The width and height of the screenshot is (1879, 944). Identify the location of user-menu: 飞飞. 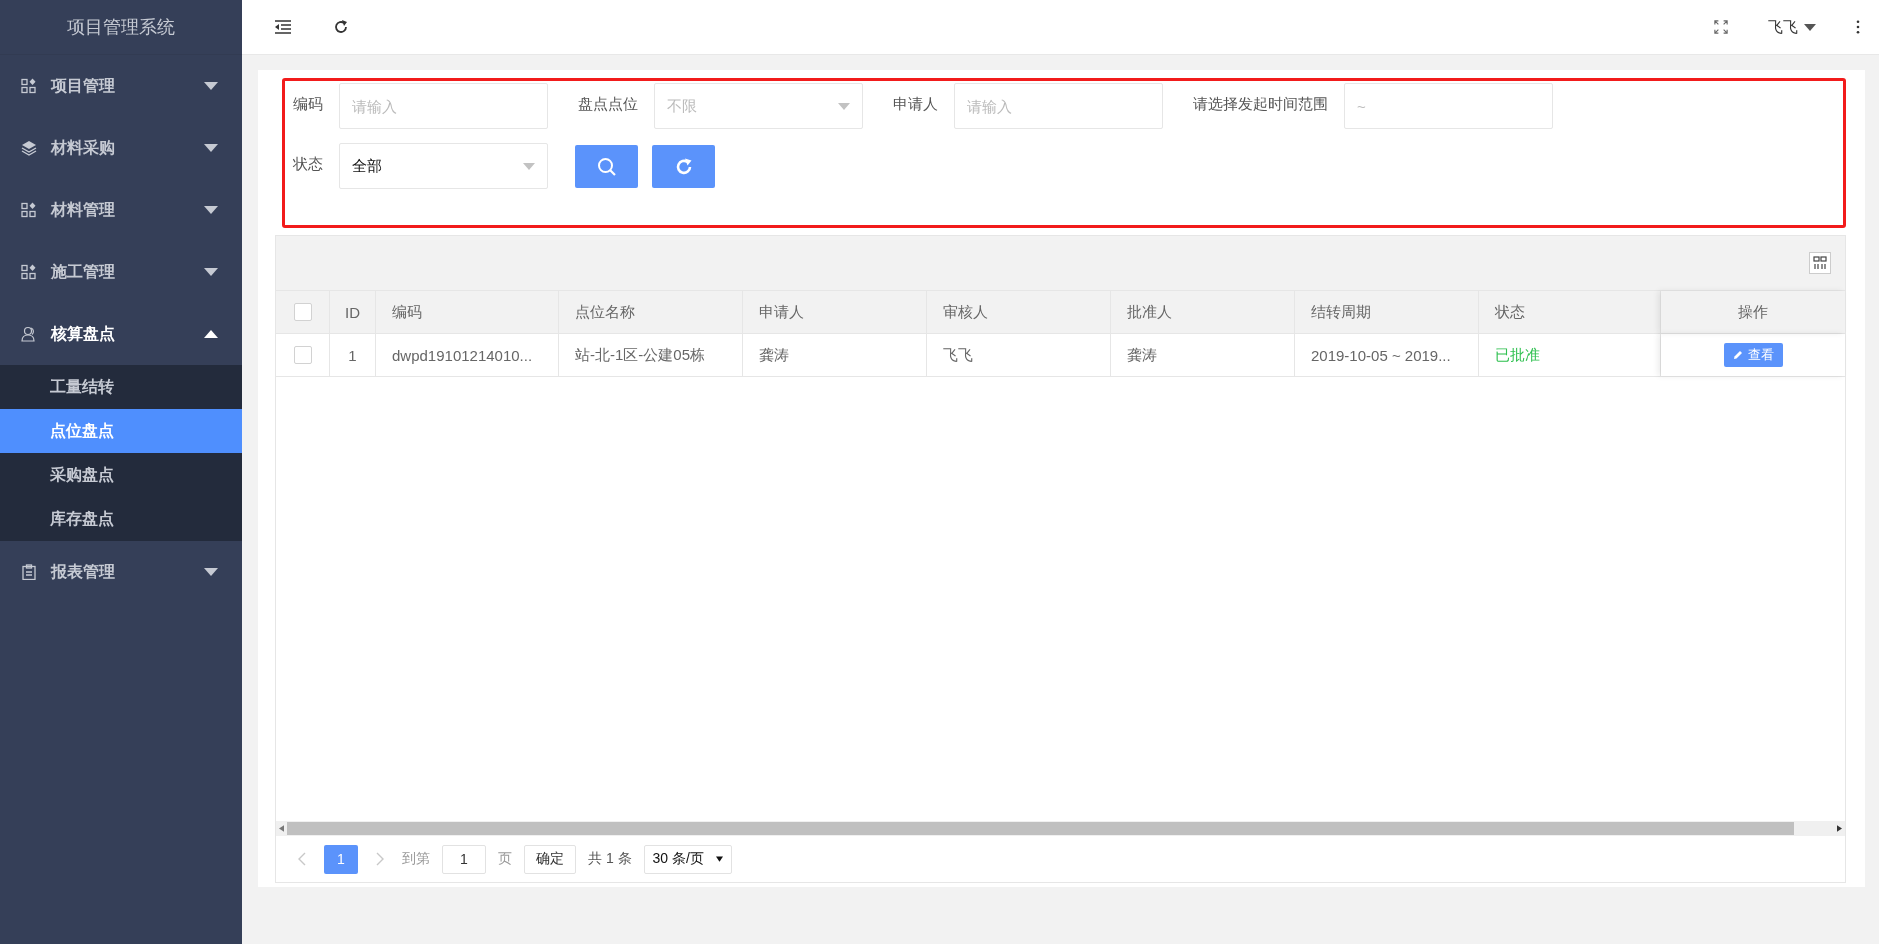
(1792, 27).